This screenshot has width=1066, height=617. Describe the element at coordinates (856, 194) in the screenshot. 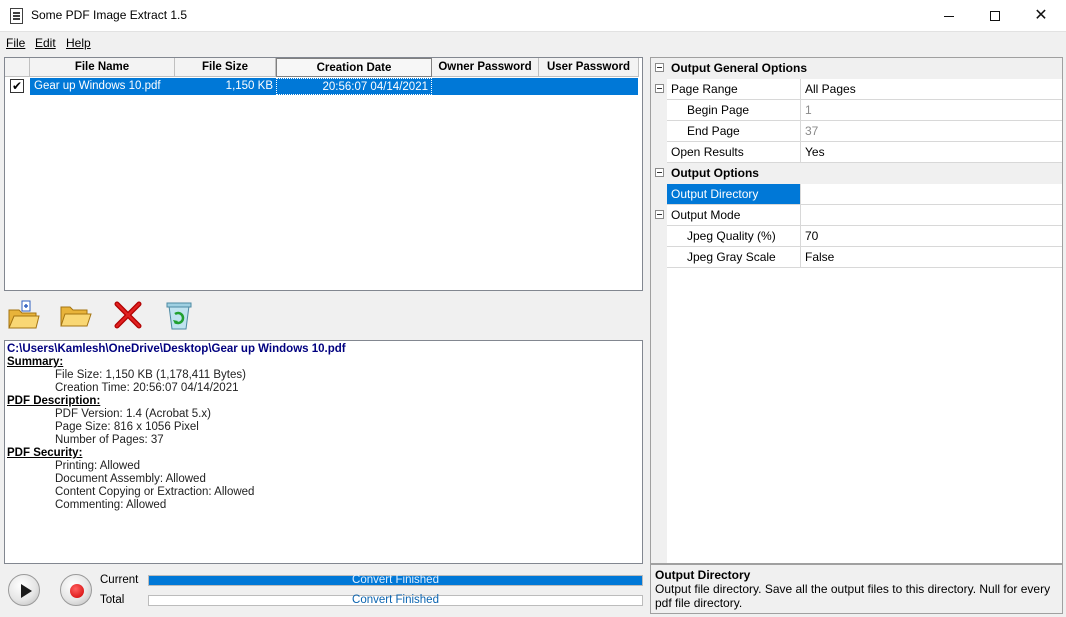

I see `property-output-directory: Output Directory` at that location.